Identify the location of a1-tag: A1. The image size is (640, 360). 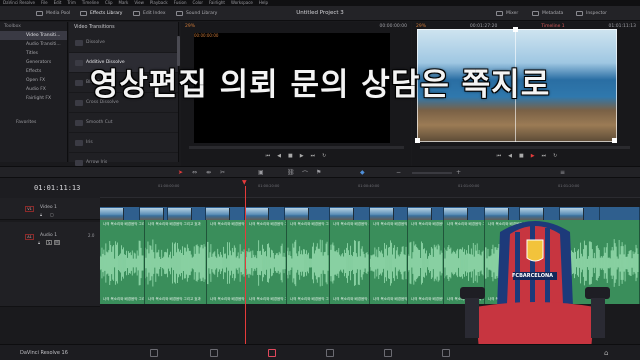
(29, 237).